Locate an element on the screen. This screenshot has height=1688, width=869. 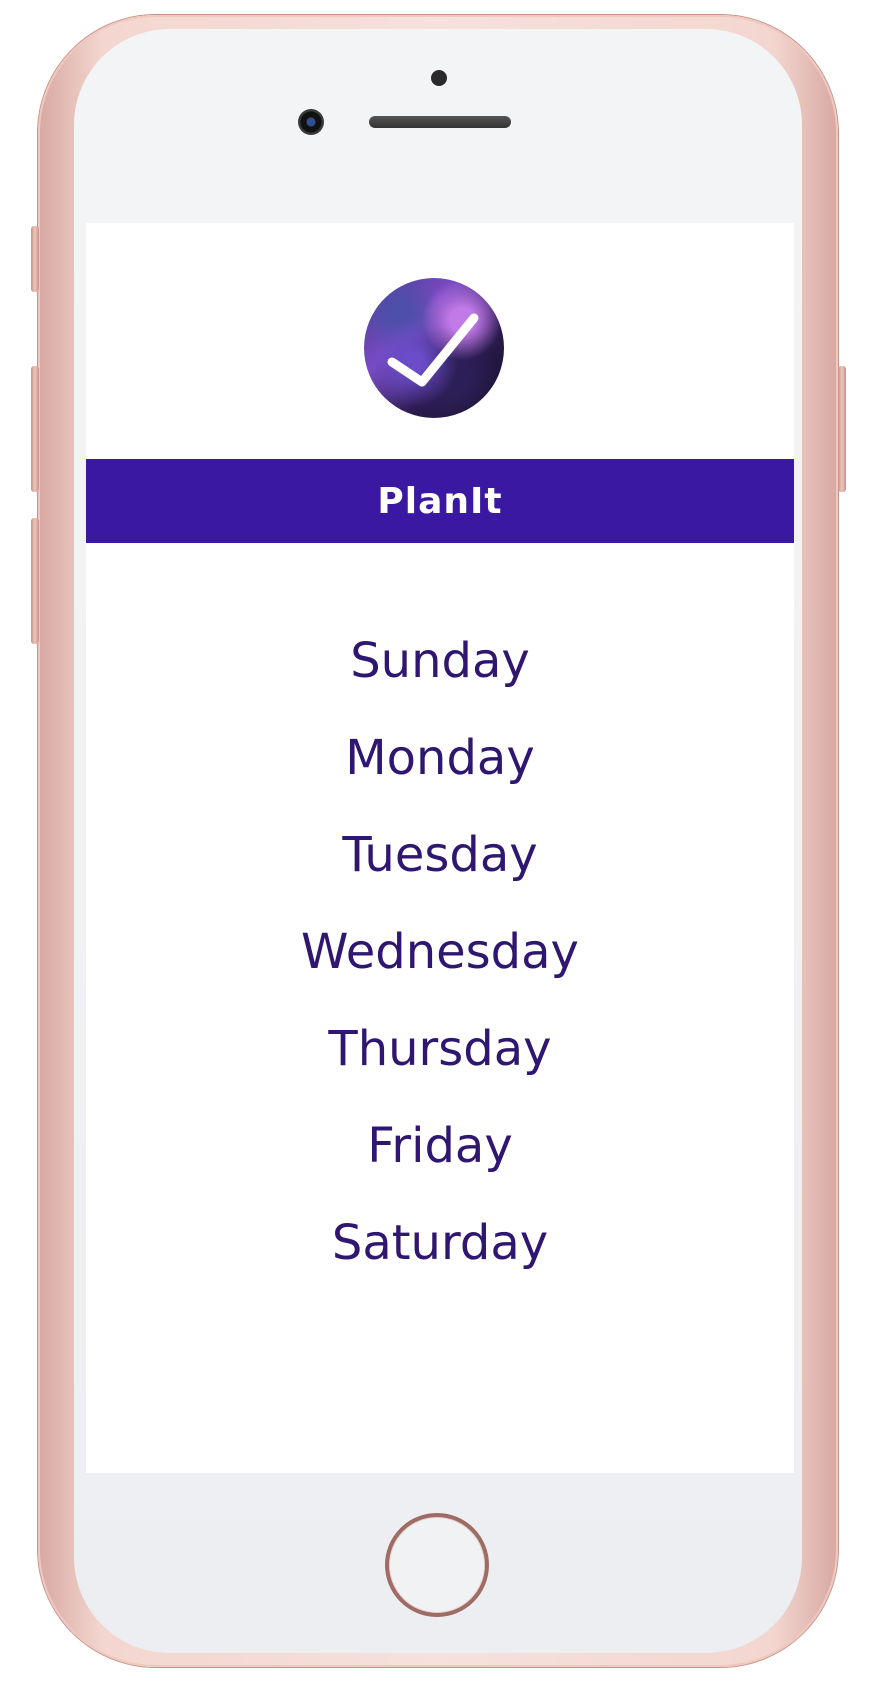
mute-switch is located at coordinates (35, 259).